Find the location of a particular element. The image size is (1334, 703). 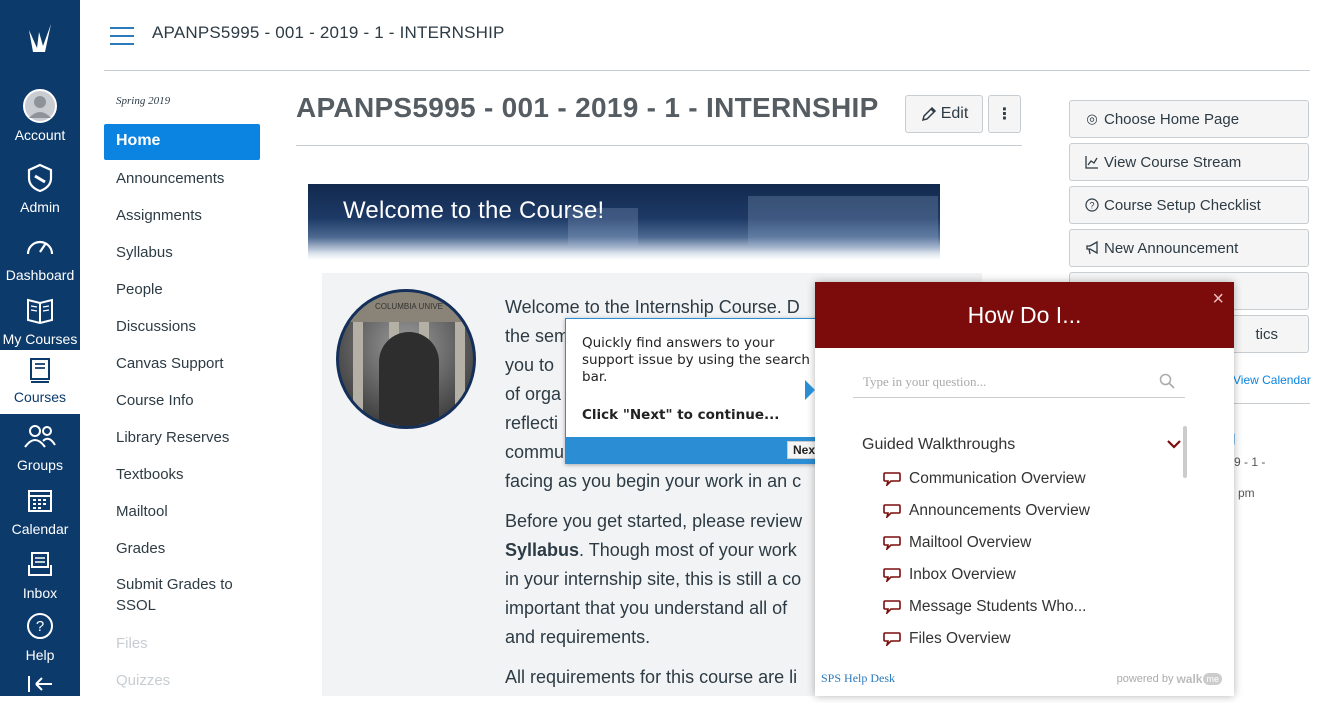

welcome-banner: Welcome to the Course! is located at coordinates (624, 222).